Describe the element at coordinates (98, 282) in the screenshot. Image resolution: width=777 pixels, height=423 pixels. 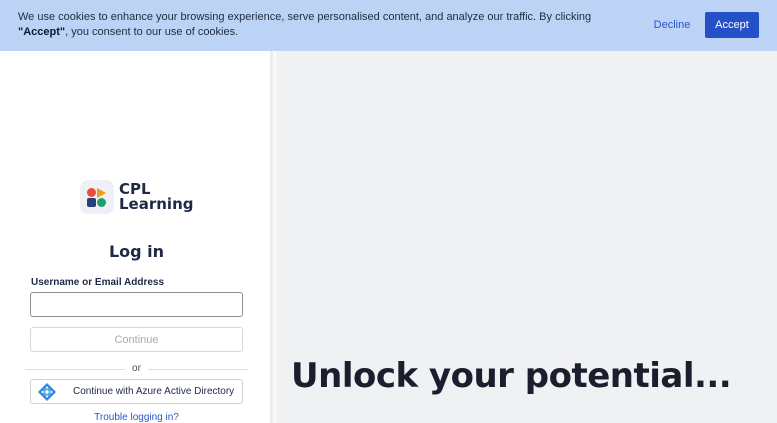
I see `username-label: Username or Email Address` at that location.